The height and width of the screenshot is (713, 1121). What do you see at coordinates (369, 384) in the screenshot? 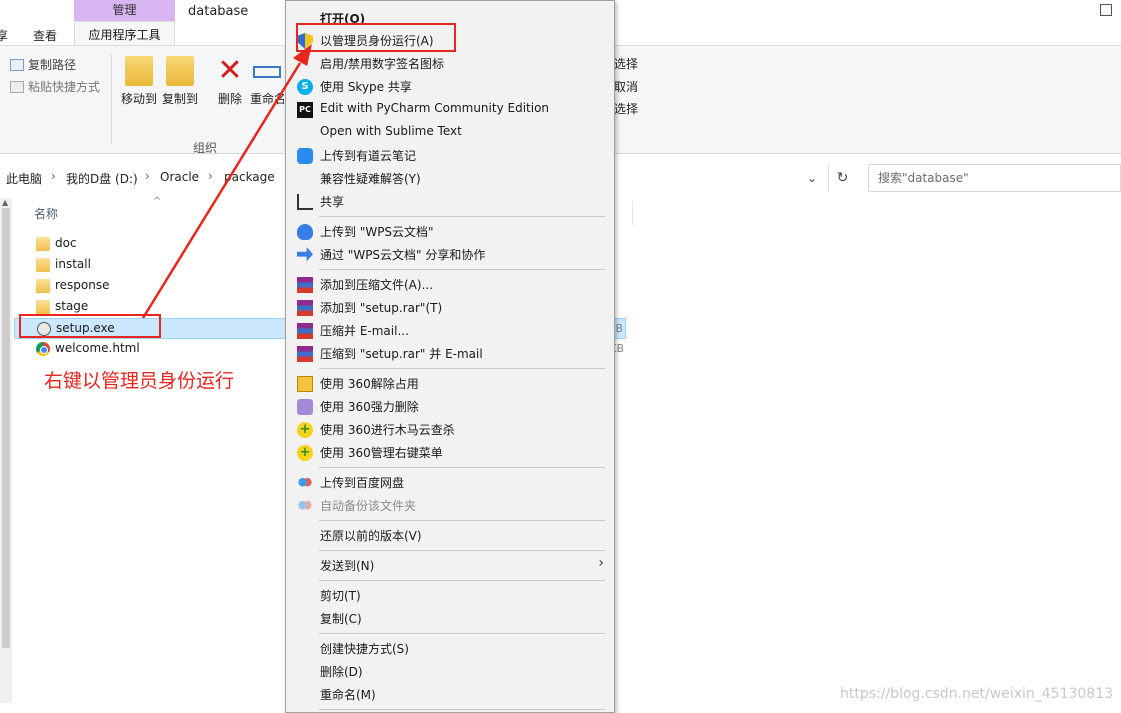
I see `menu-item-label: 使用 360解除占用` at bounding box center [369, 384].